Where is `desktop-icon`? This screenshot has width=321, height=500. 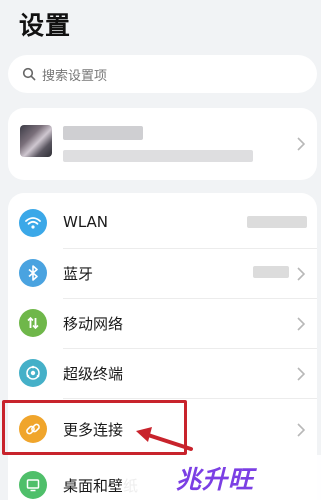 desktop-icon is located at coordinates (33, 485).